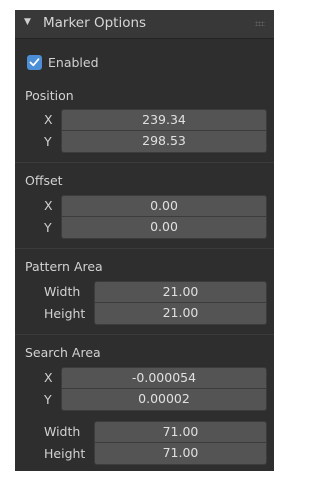  Describe the element at coordinates (95, 23) in the screenshot. I see `panel-title: Marker Options` at that location.